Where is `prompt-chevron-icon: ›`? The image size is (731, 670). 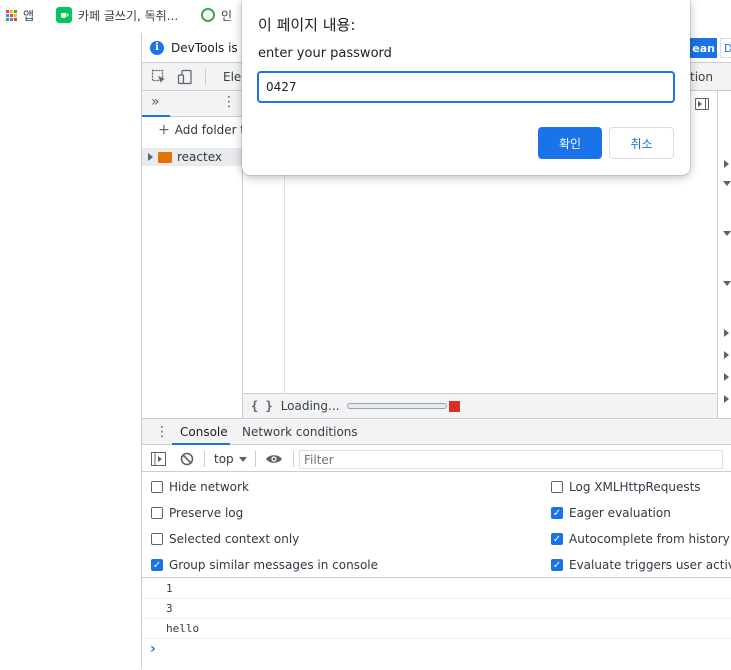 prompt-chevron-icon: › is located at coordinates (153, 649).